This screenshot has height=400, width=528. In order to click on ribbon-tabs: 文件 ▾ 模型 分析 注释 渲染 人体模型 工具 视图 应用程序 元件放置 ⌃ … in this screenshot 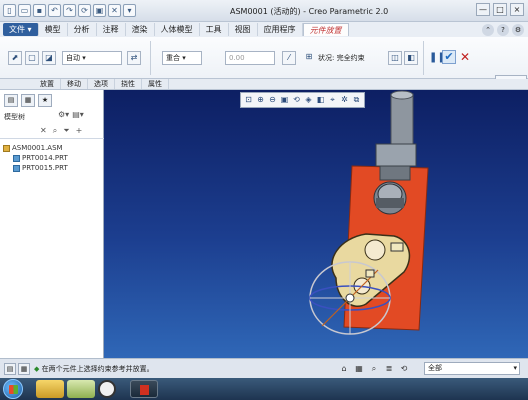, I will do `click(264, 29)`.